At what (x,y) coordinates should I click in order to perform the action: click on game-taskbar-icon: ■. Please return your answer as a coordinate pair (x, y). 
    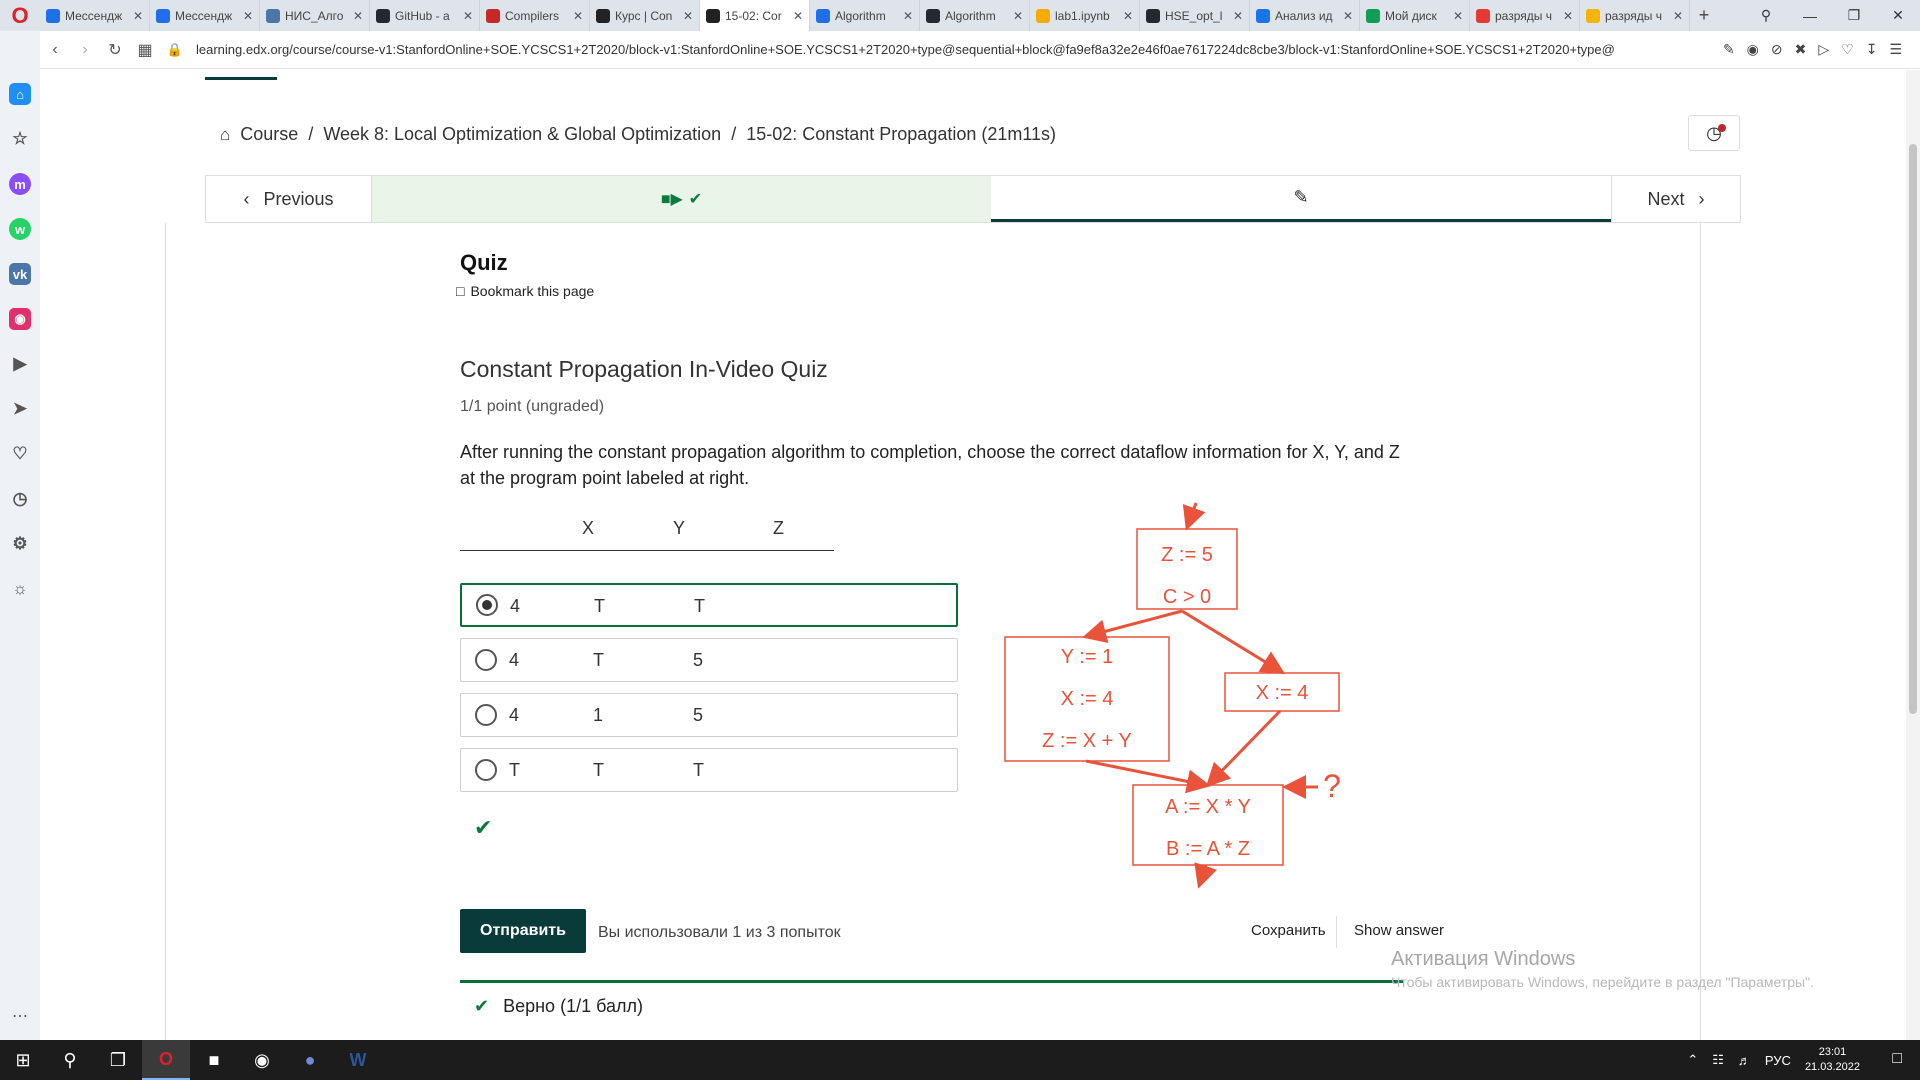
    Looking at the image, I should click on (214, 1060).